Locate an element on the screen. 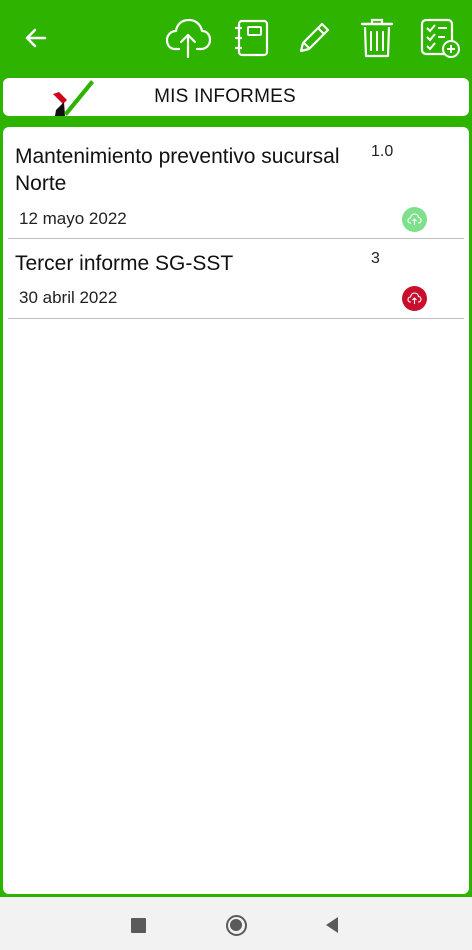  checklist-add-icon is located at coordinates (440, 38).